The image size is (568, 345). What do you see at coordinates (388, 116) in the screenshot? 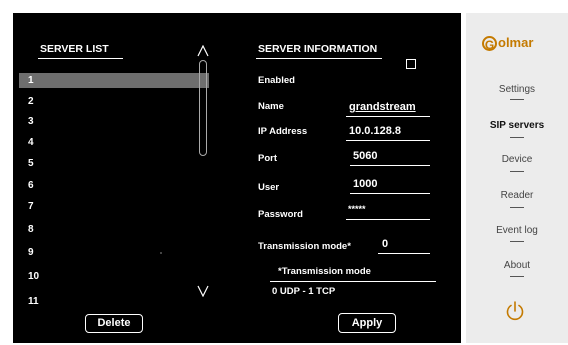
I see `name-field-underline` at bounding box center [388, 116].